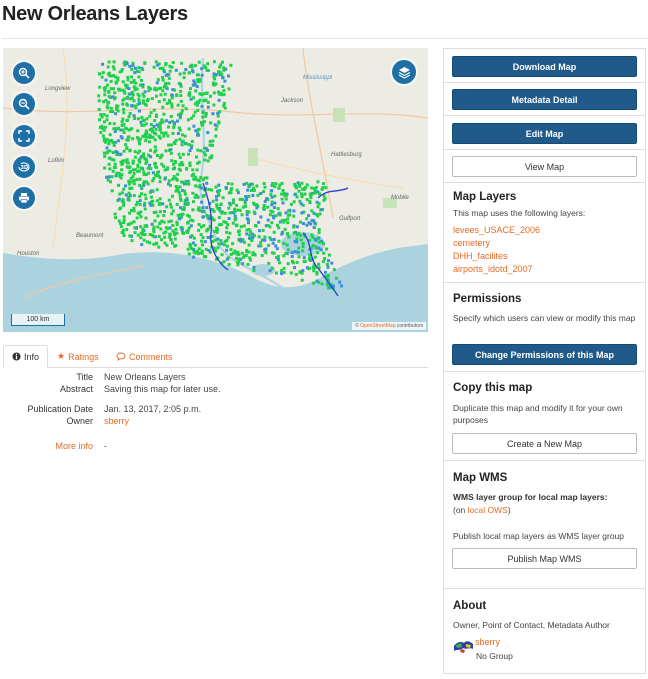  I want to click on tab-info: Info, so click(26, 356).